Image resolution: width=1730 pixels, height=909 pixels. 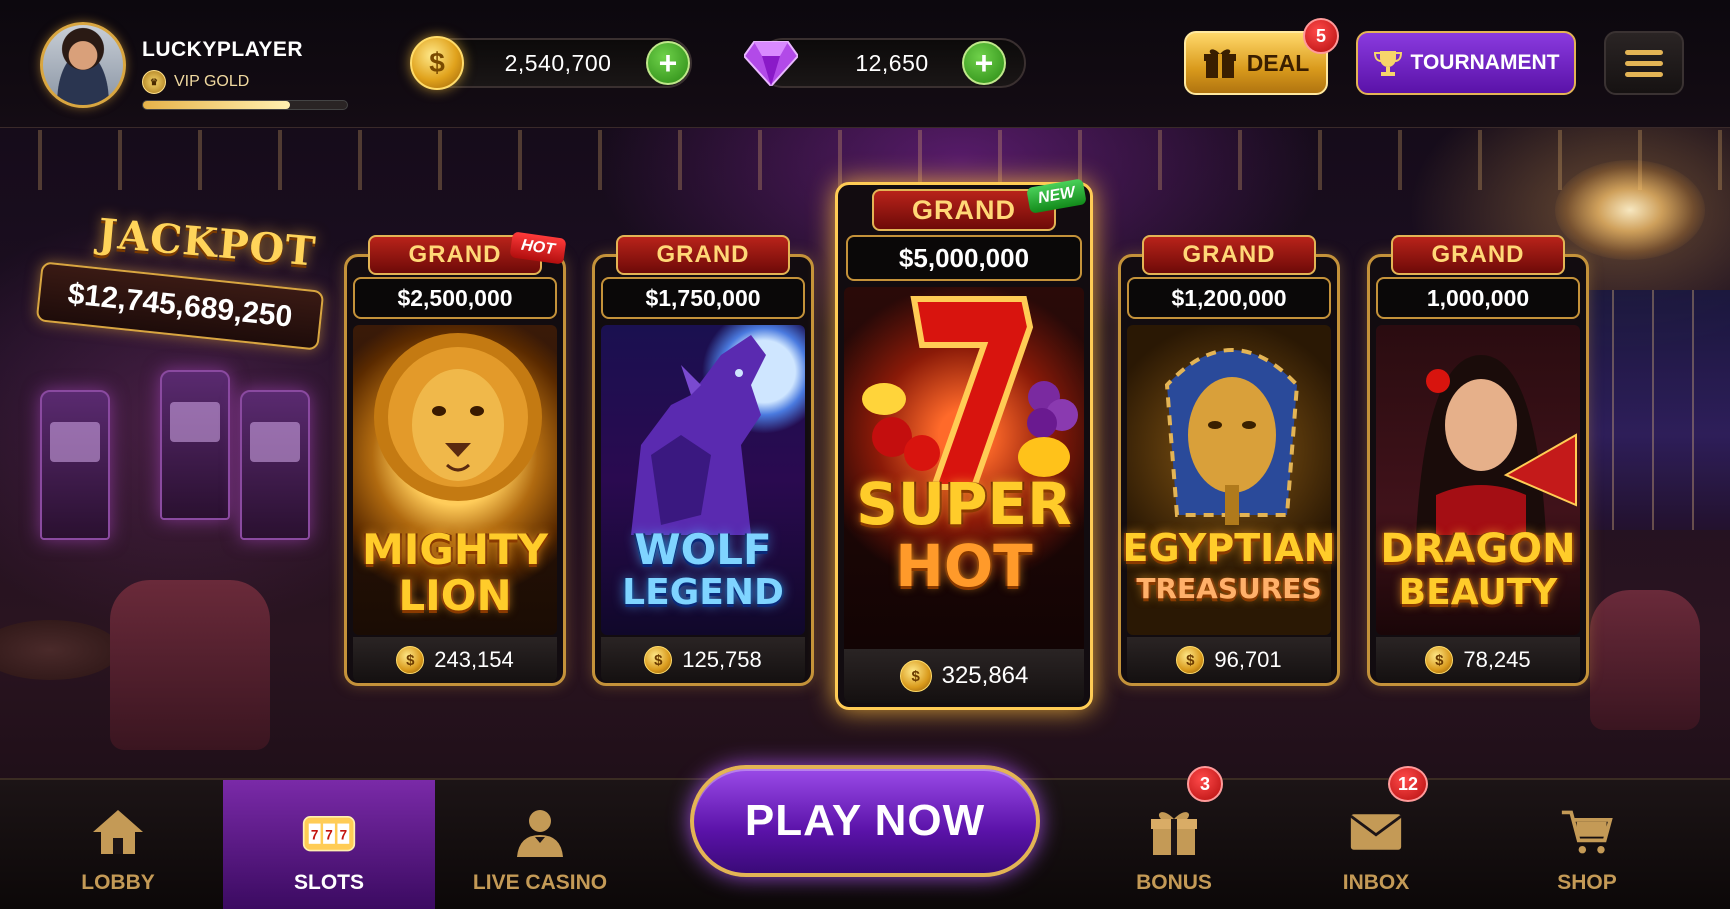 I want to click on nav-label: SLOTS, so click(x=328, y=882).